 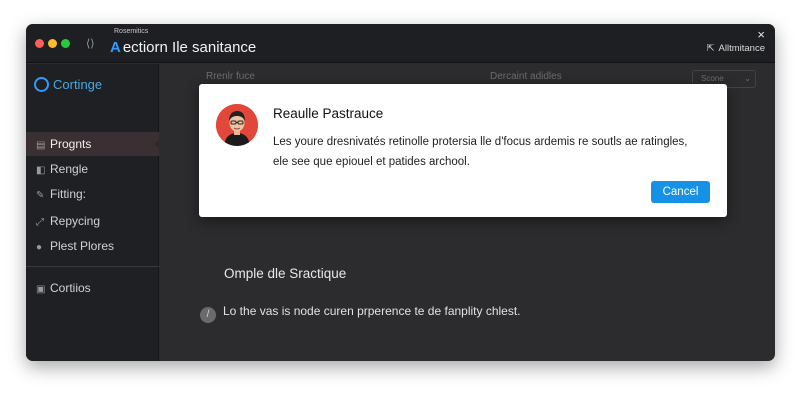 I want to click on sidebar-item-label: Plest Plores, so click(x=82, y=246).